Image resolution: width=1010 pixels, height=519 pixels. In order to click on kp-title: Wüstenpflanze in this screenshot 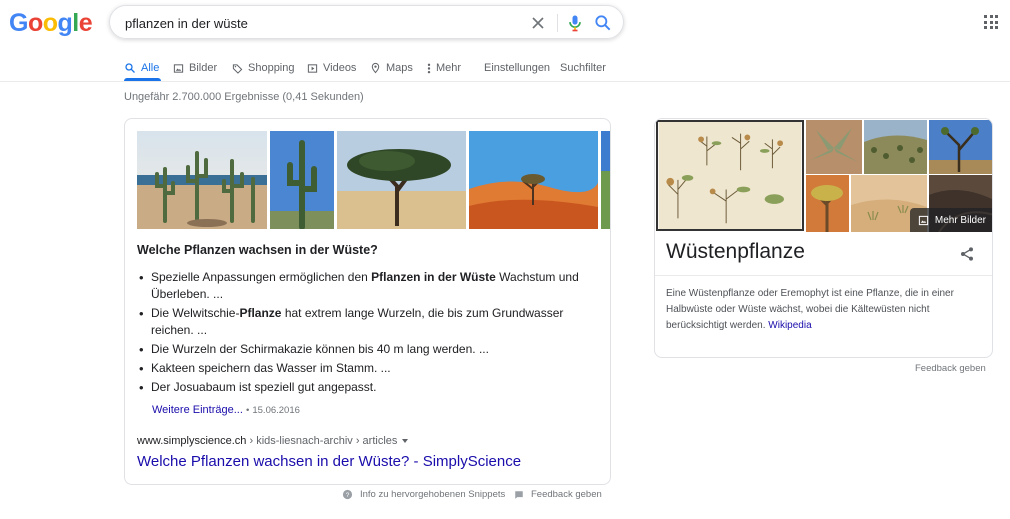, I will do `click(735, 251)`.